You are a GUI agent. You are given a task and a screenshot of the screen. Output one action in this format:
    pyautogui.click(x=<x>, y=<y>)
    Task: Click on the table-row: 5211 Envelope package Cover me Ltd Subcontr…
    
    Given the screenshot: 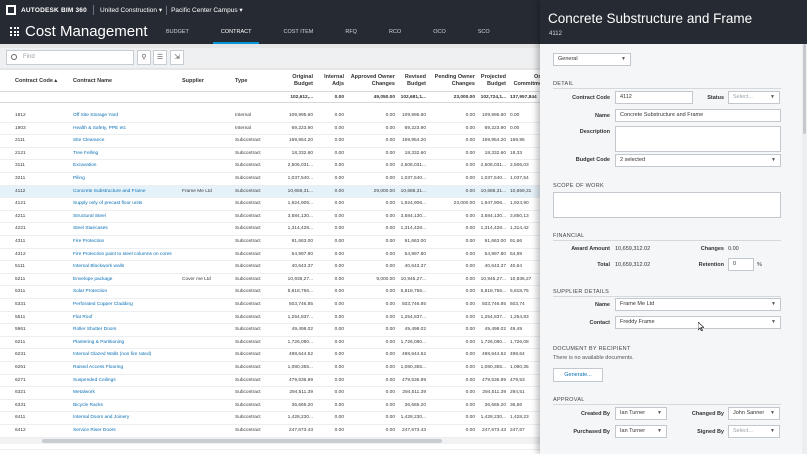 What is the action you would take?
    pyautogui.click(x=270, y=280)
    